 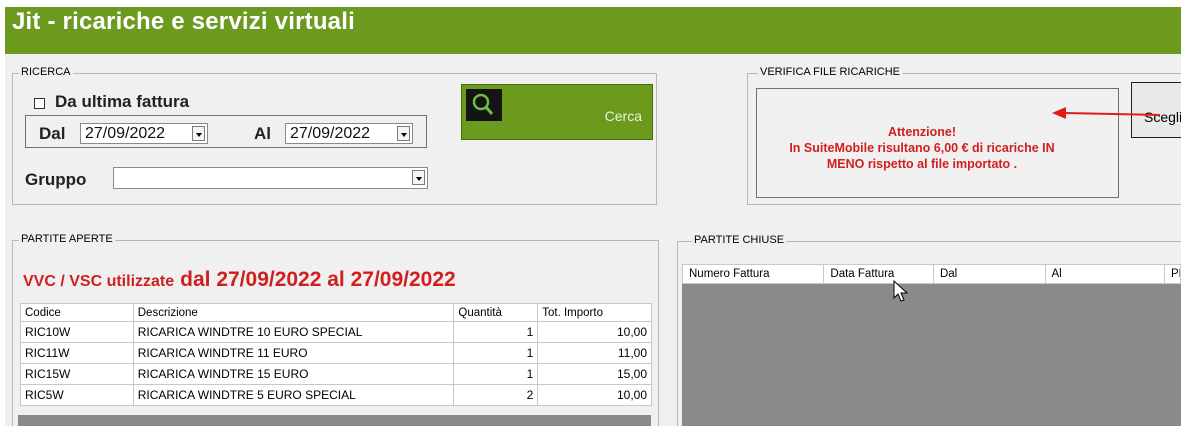 I want to click on cell-descrizione: RICARICA WINDTRE 5 EURO SPECIAL, so click(x=293, y=395).